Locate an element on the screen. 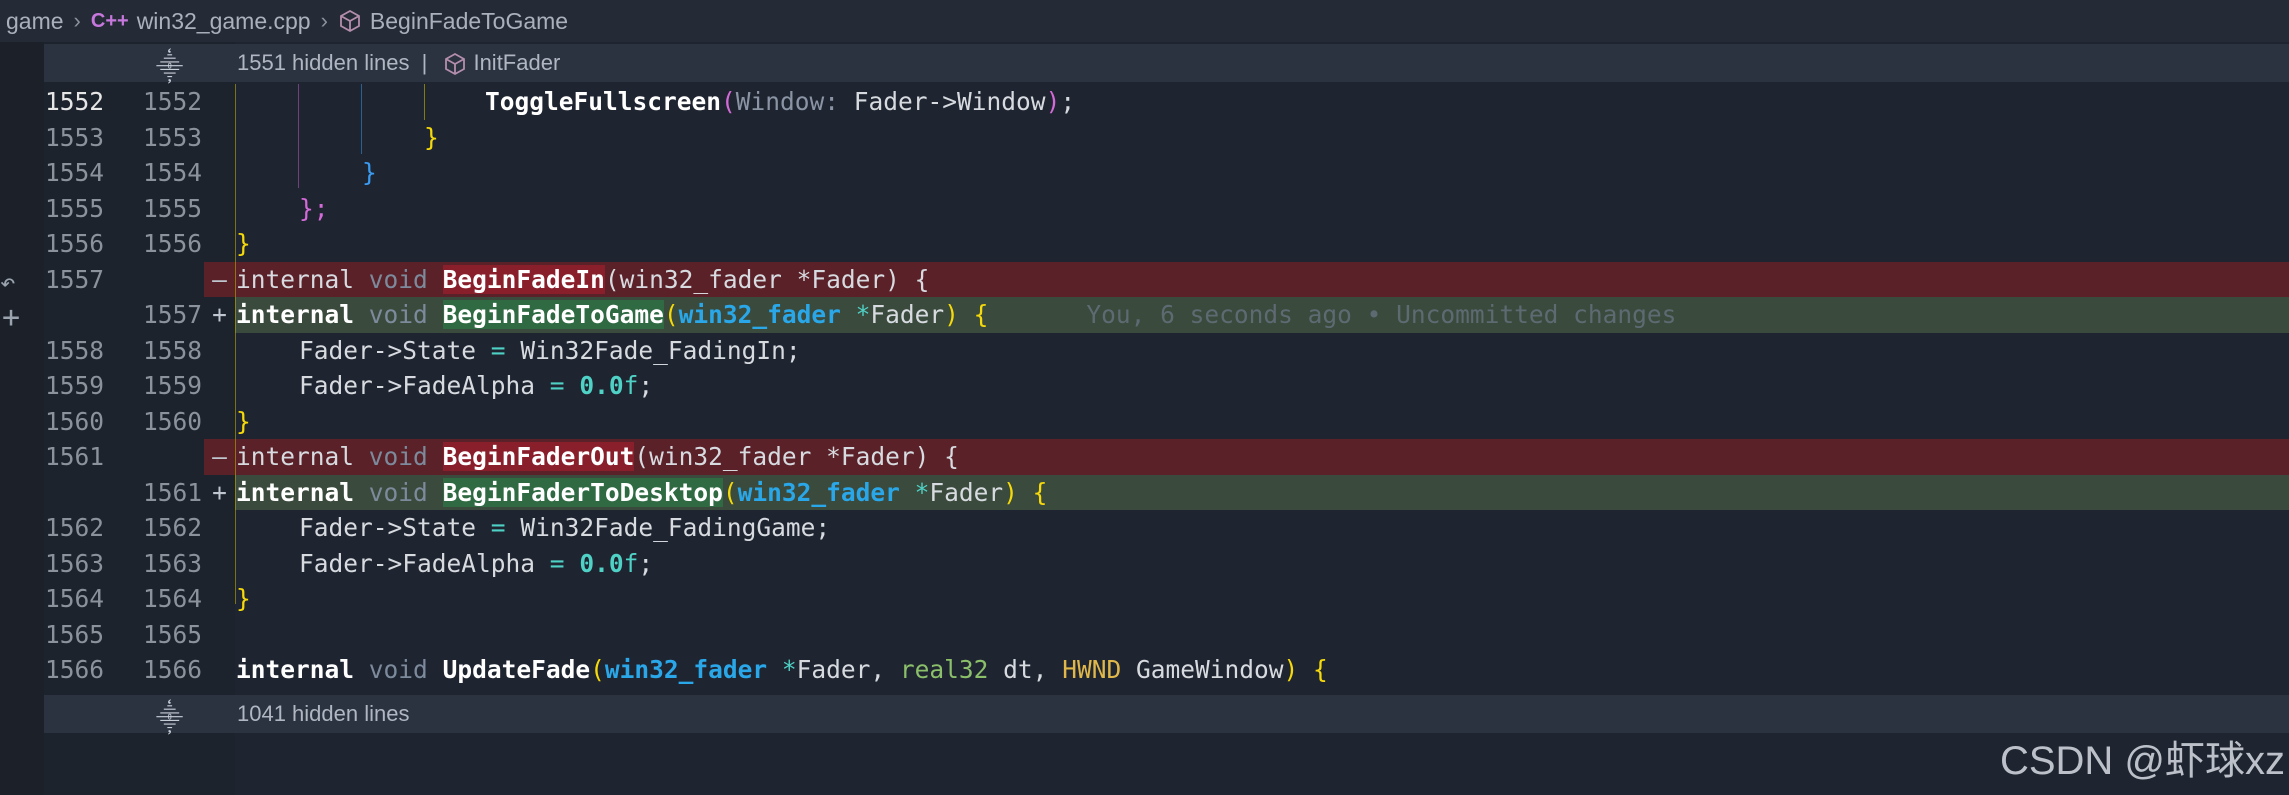  code-token: Fader is located at coordinates (966, 492).